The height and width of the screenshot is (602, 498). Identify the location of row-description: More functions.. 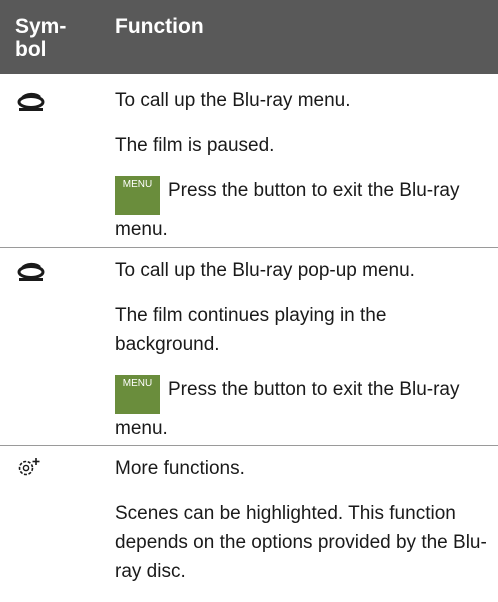
(180, 468).